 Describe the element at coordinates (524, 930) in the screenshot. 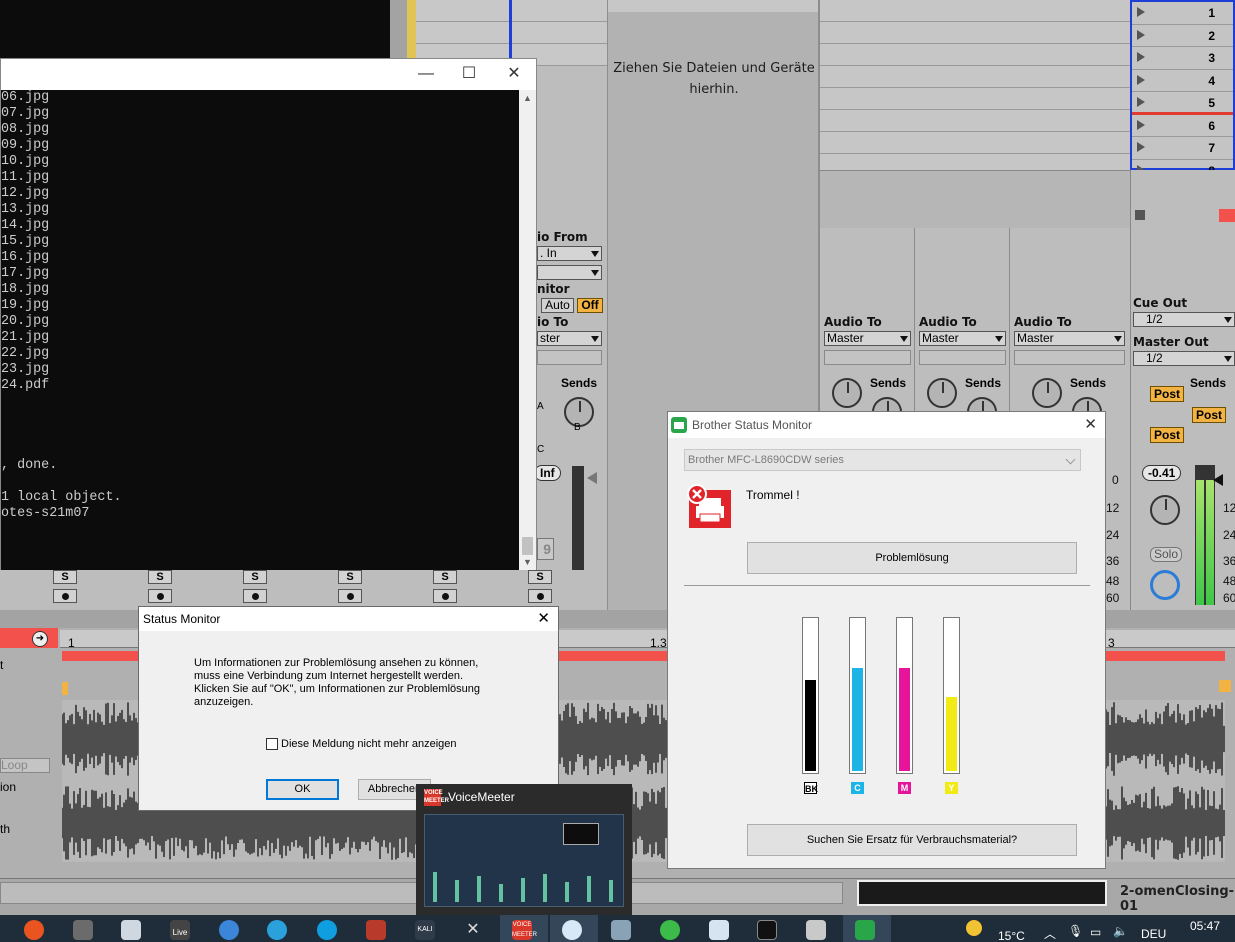

I see `voicemeeter-taskbar-icon: VOICE MEETER` at that location.